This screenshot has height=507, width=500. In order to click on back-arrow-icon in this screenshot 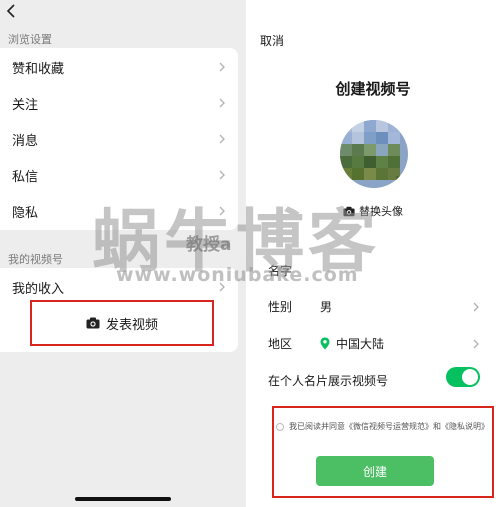, I will do `click(12, 11)`.